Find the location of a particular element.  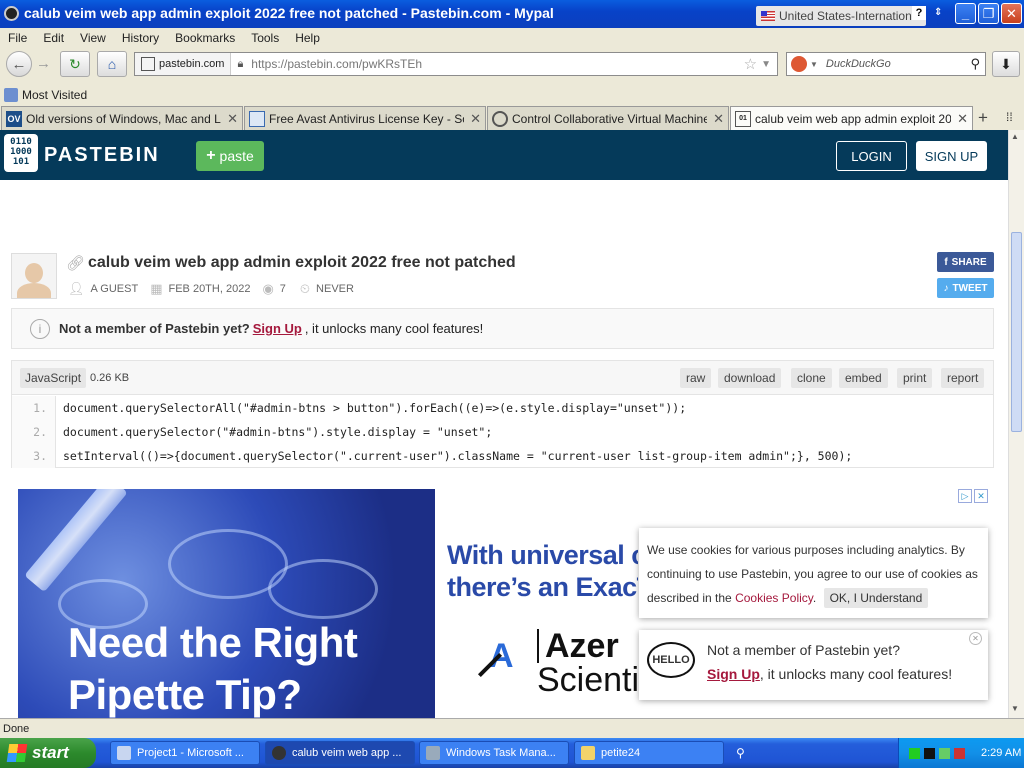

menu-file: File is located at coordinates (17, 38).